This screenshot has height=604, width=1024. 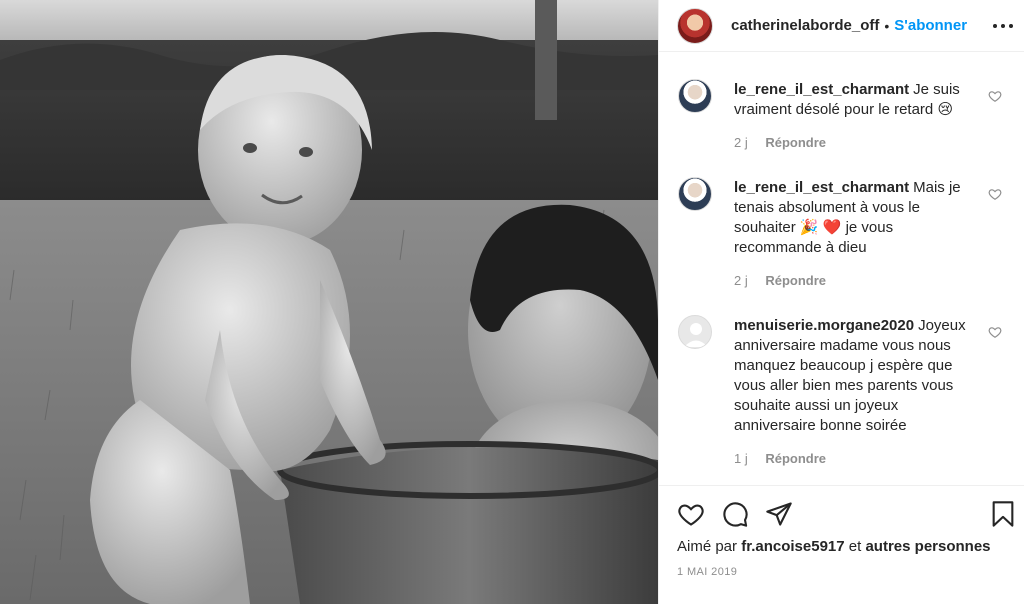 I want to click on post-date: 1 MAI 2019, so click(x=707, y=572).